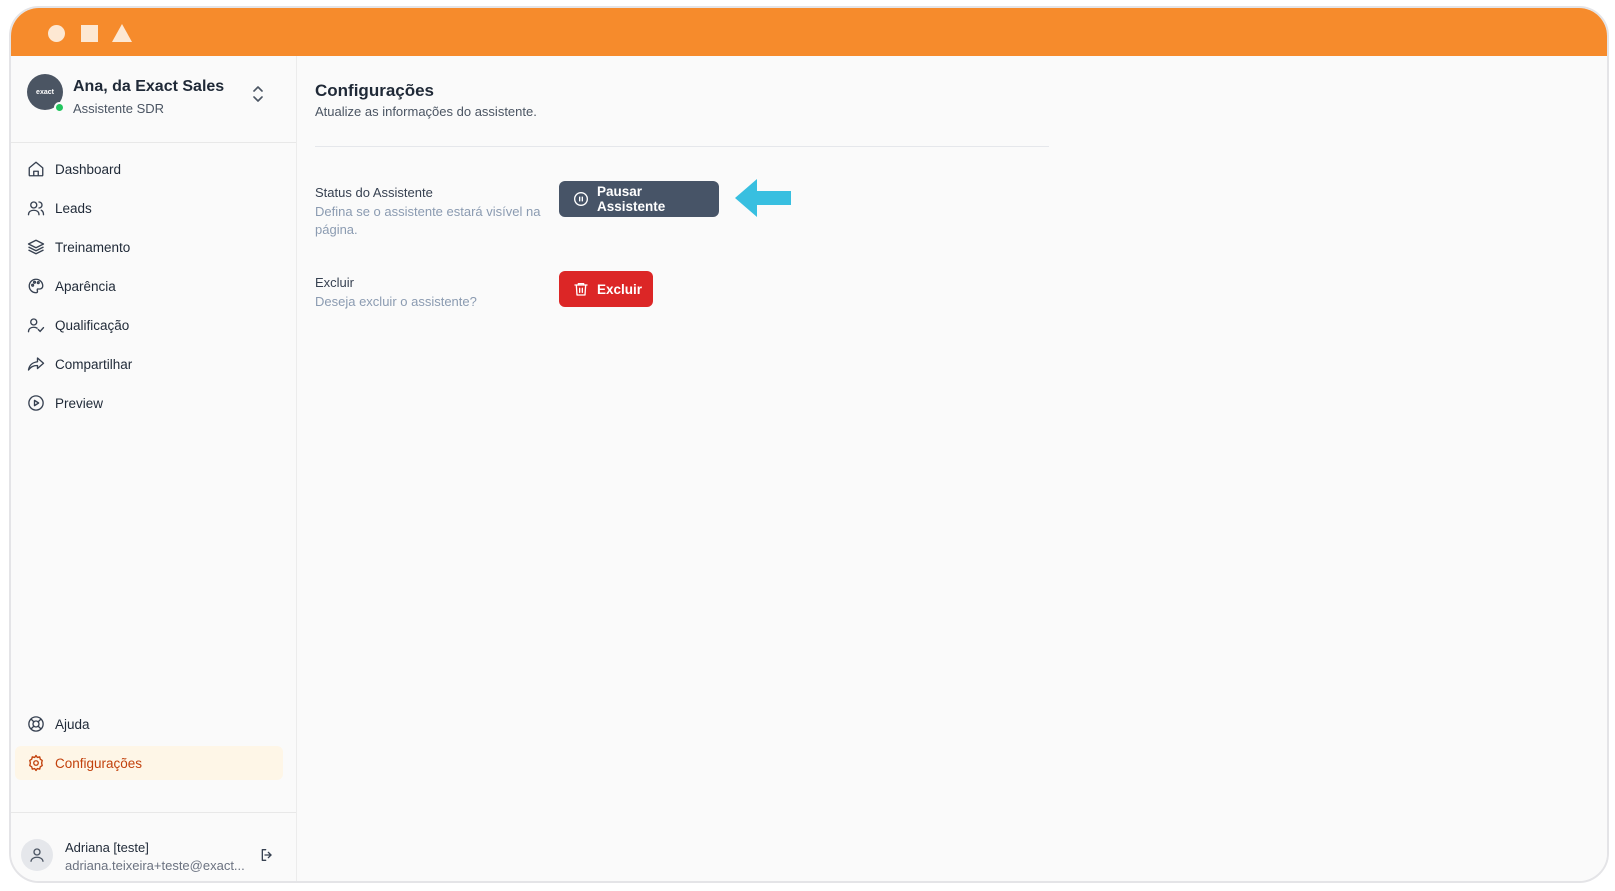 The height and width of the screenshot is (891, 1615). Describe the element at coordinates (88, 169) in the screenshot. I see `sidebar-item-label: Dashboard` at that location.